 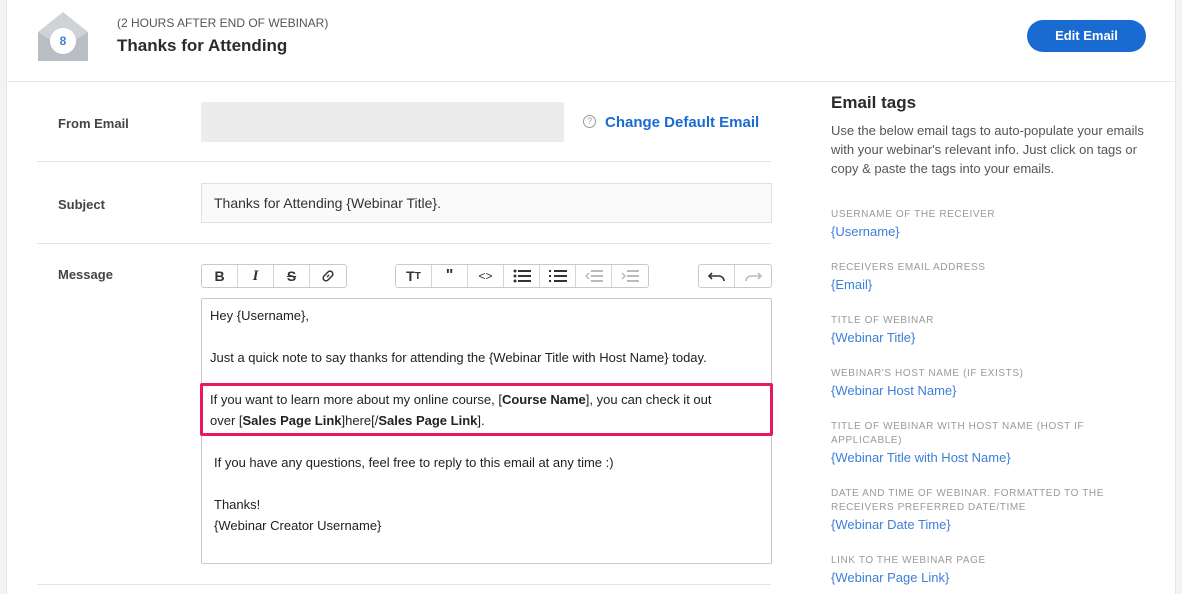 What do you see at coordinates (890, 577) in the screenshot?
I see `tag-link-webinar-page-link: {Webinar Page Link}` at bounding box center [890, 577].